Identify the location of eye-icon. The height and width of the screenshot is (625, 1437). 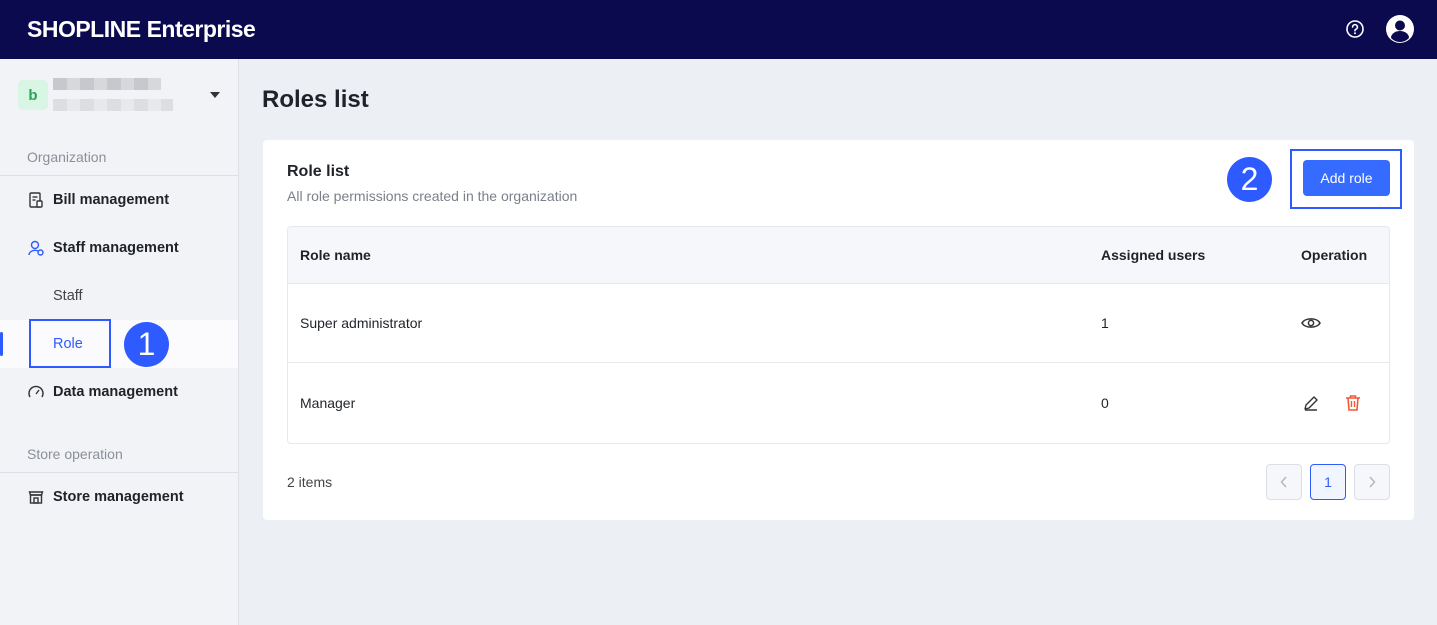
(1311, 323).